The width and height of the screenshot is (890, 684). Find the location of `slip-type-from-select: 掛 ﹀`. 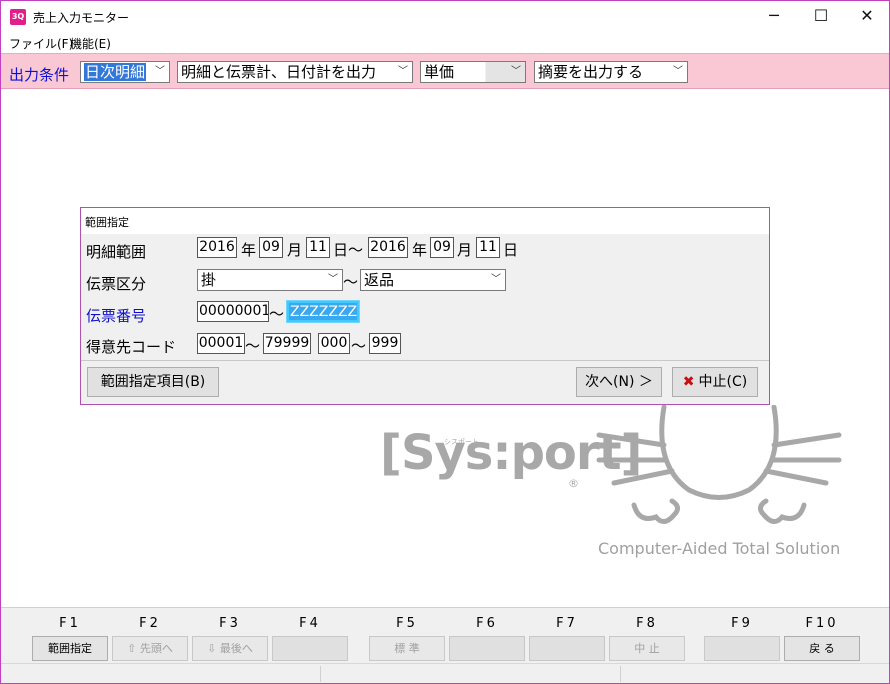

slip-type-from-select: 掛 ﹀ is located at coordinates (270, 280).